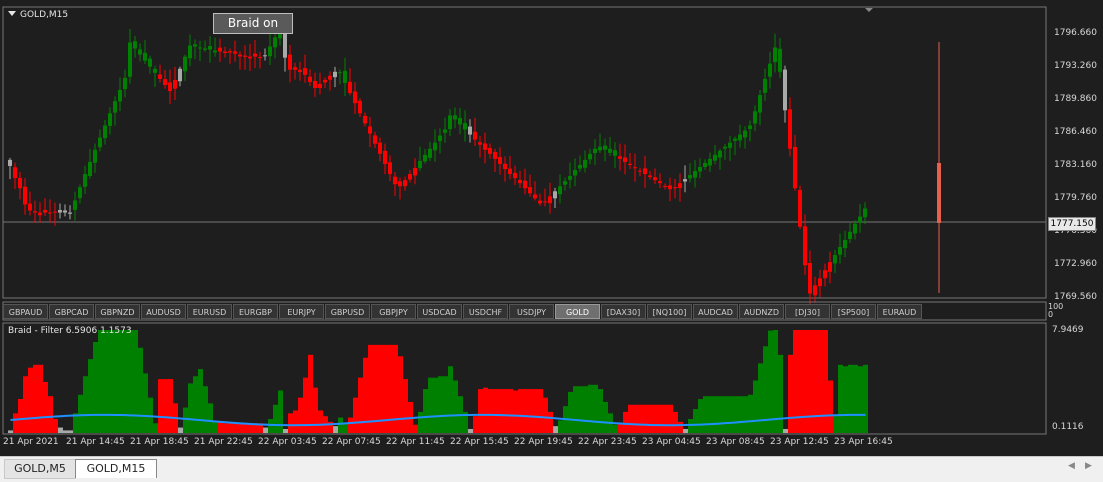 The height and width of the screenshot is (482, 1103). Describe the element at coordinates (40, 469) in the screenshot. I see `tab-gold-m5: GOLD,M5` at that location.